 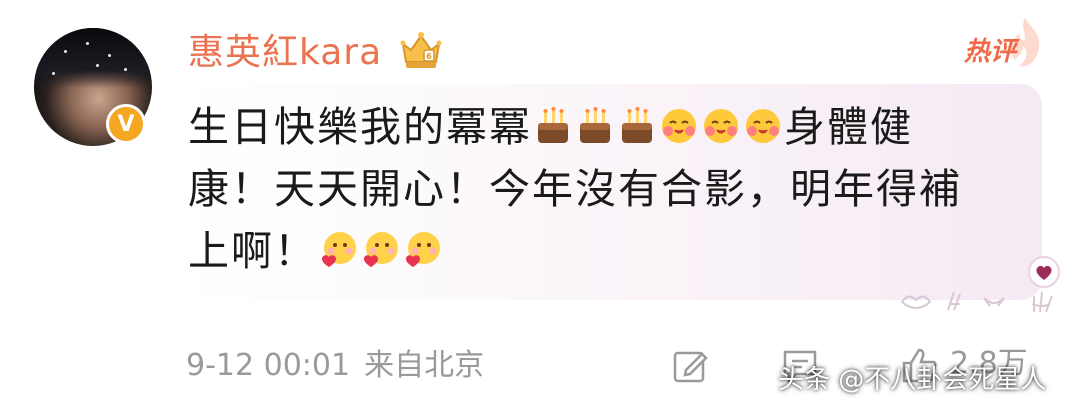 I want to click on comment-line1-tail: 身體健, so click(x=848, y=127).